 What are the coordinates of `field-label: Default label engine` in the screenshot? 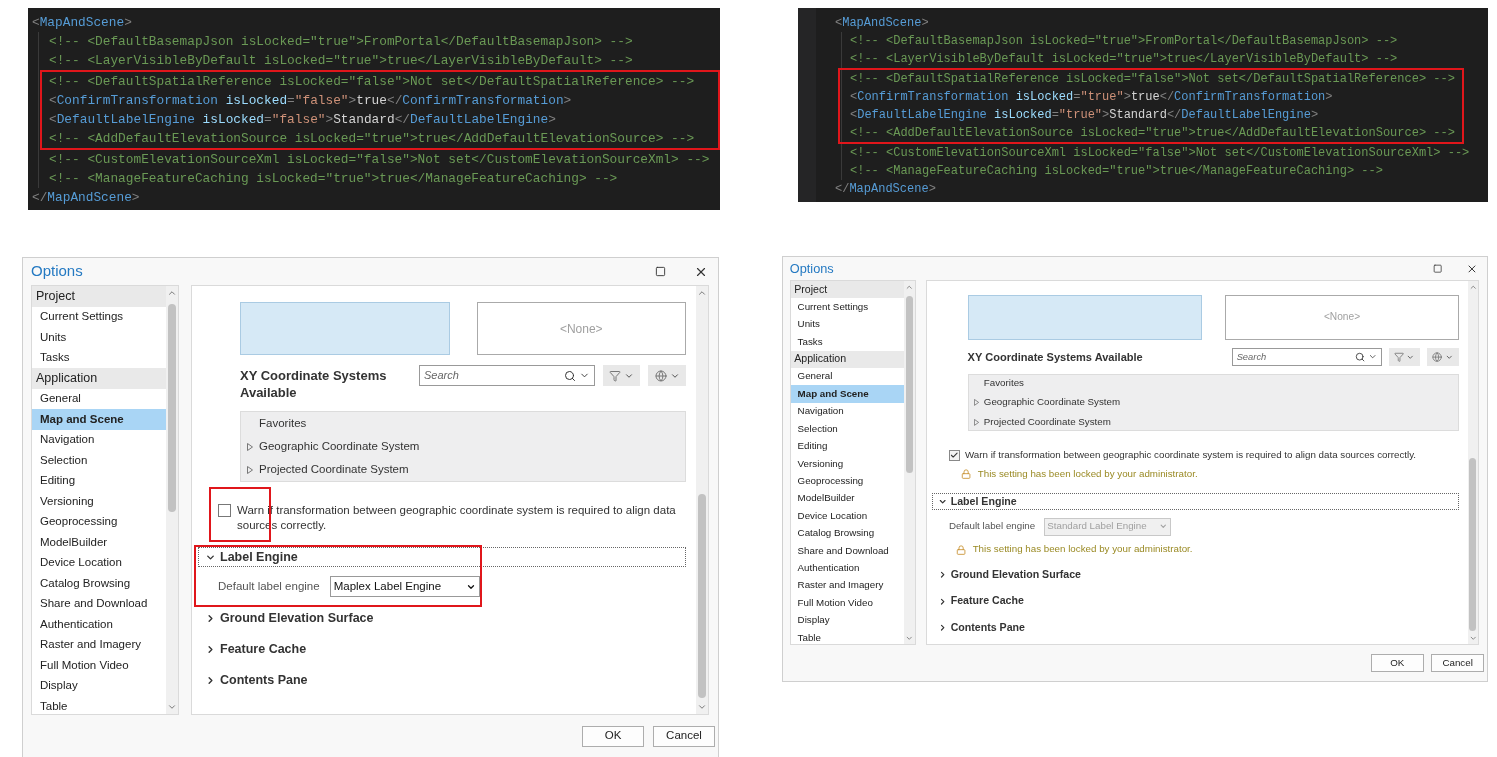 It's located at (269, 586).